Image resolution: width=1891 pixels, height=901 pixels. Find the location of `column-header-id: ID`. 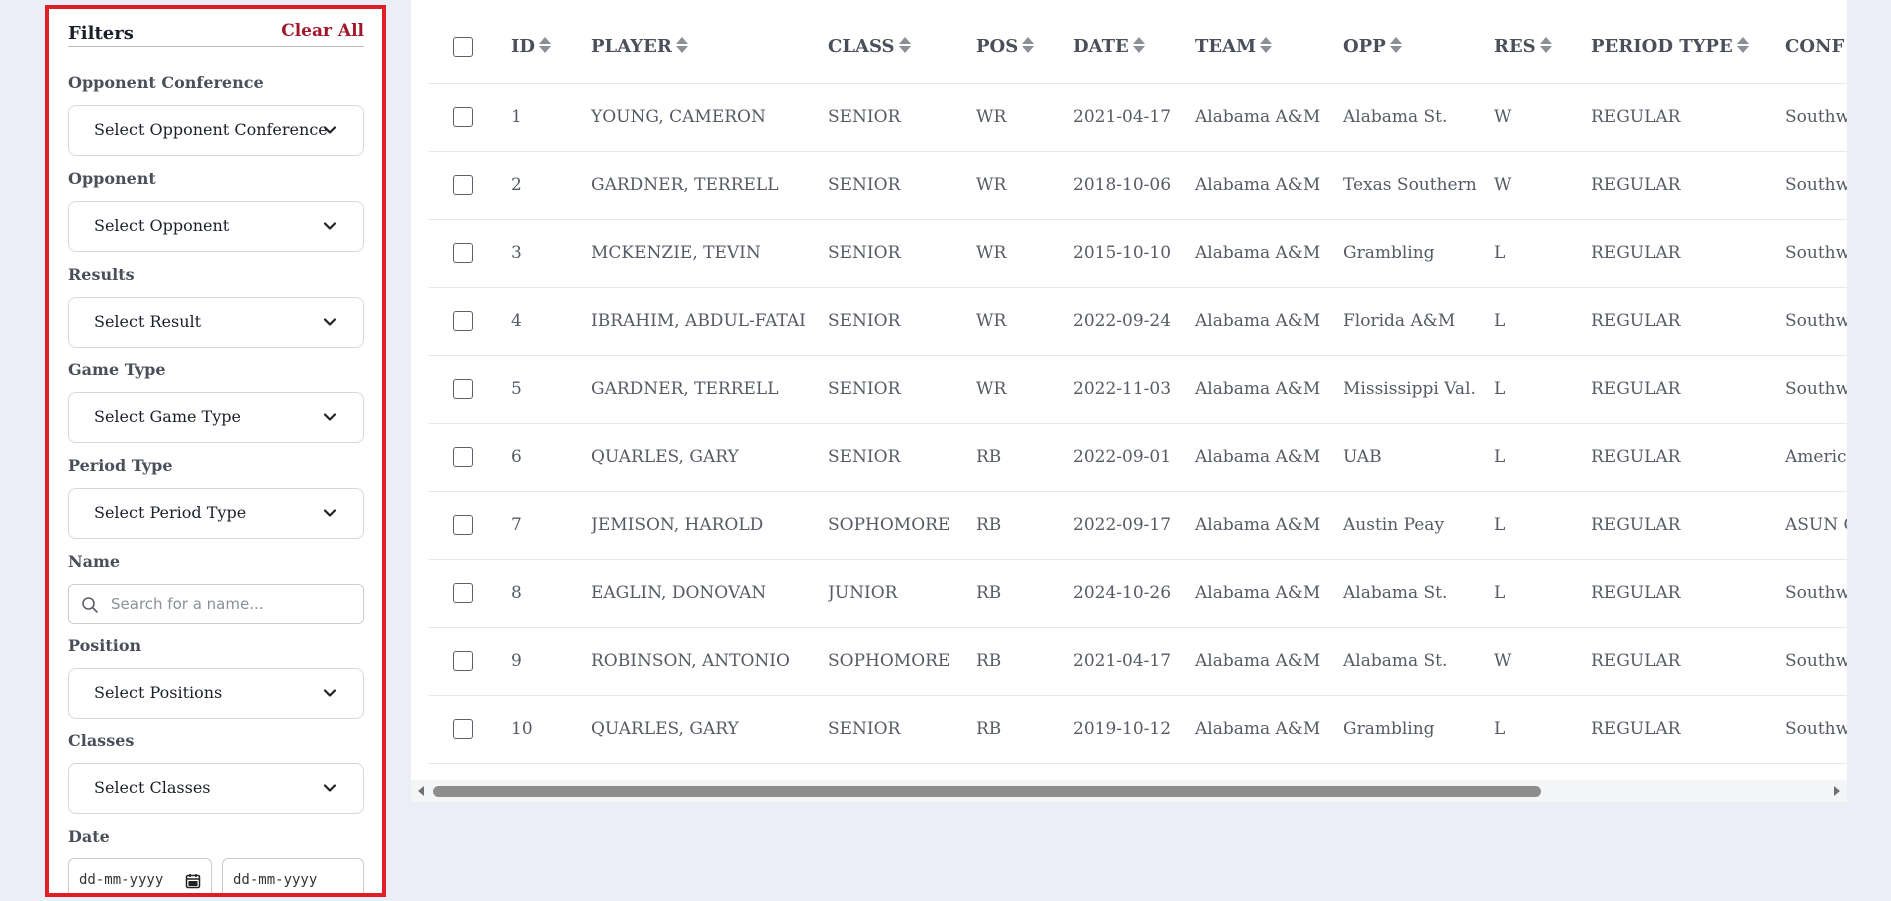

column-header-id: ID is located at coordinates (551, 42).